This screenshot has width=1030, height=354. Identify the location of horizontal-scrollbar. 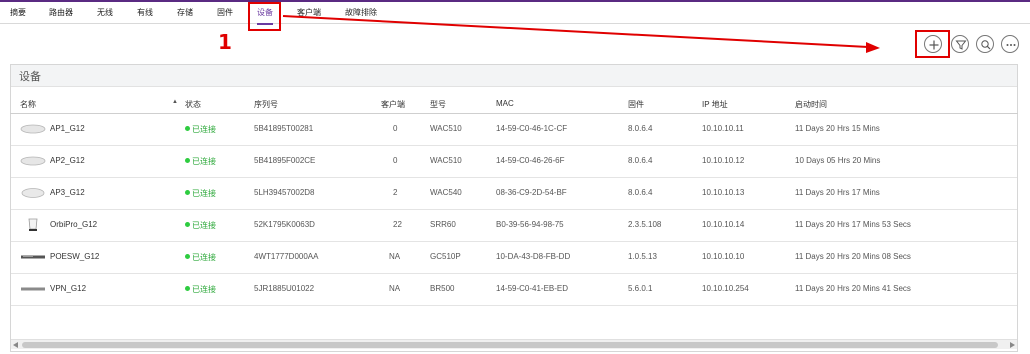
(514, 344).